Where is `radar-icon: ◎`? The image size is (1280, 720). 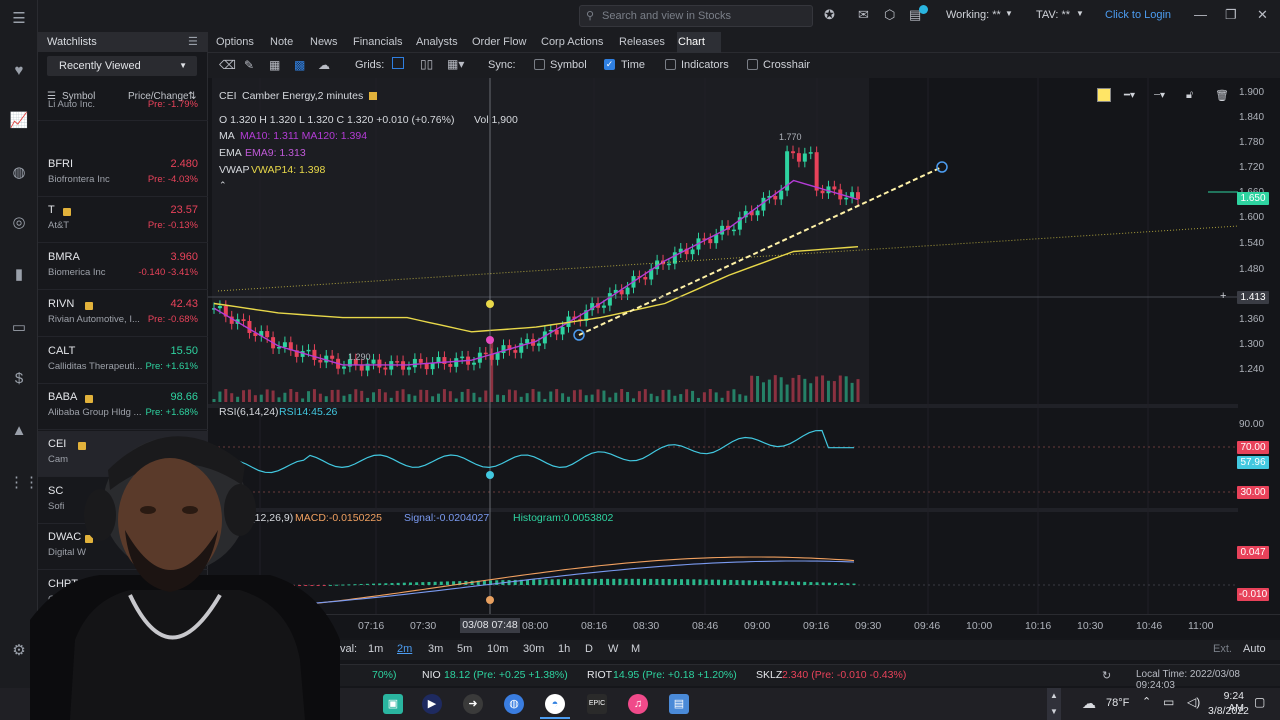 radar-icon: ◎ is located at coordinates (19, 223).